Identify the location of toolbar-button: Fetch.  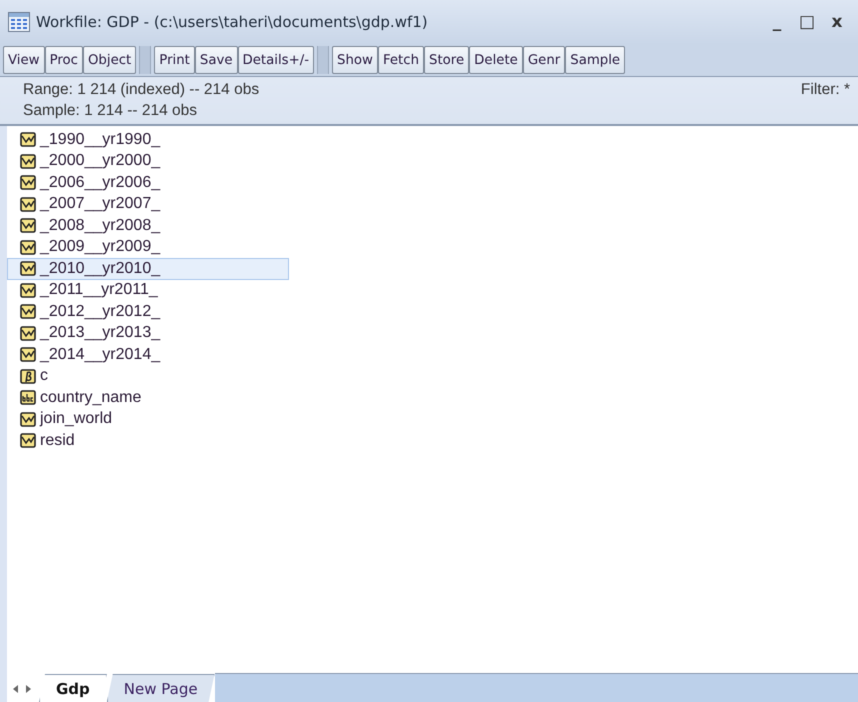
(401, 60).